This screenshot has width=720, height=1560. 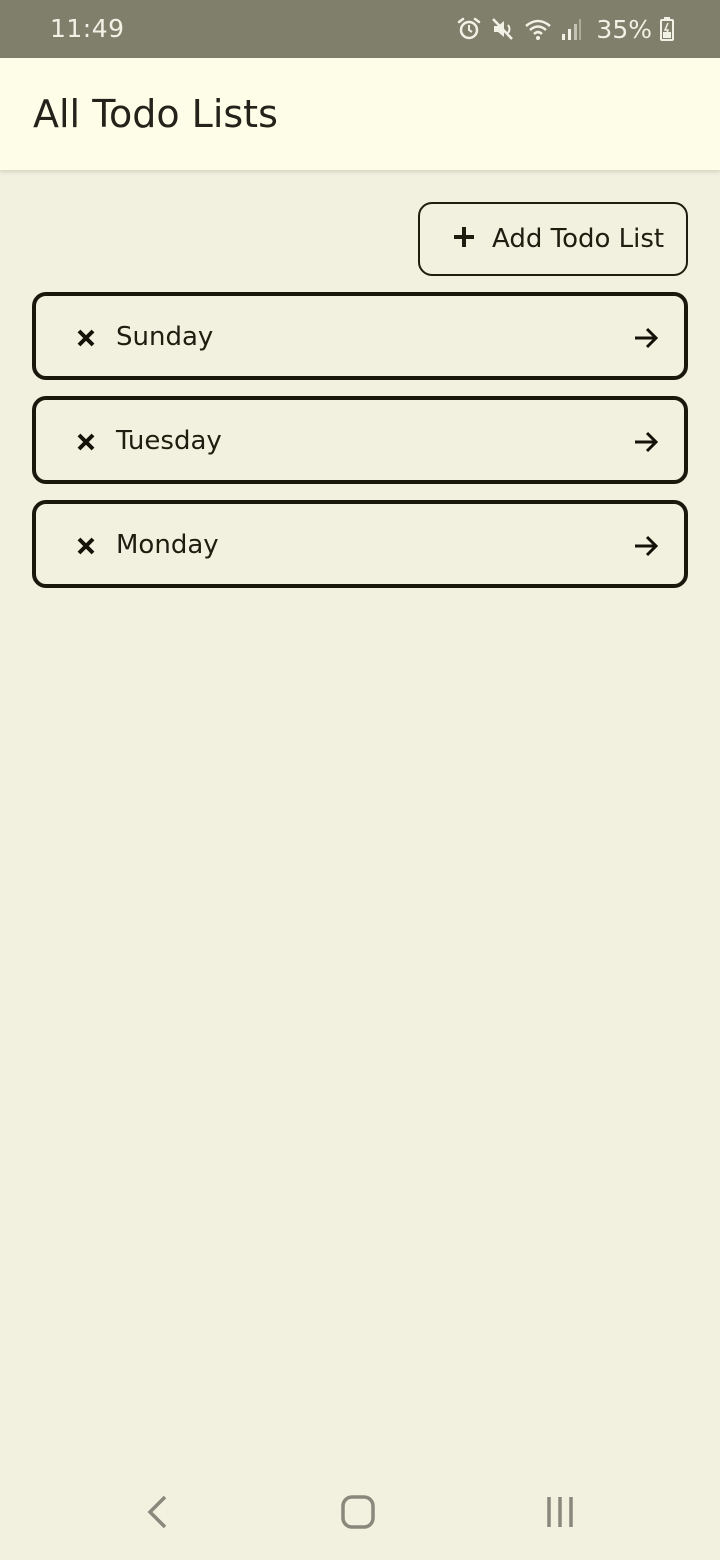 I want to click on todo-list-label: Sunday, so click(x=165, y=337).